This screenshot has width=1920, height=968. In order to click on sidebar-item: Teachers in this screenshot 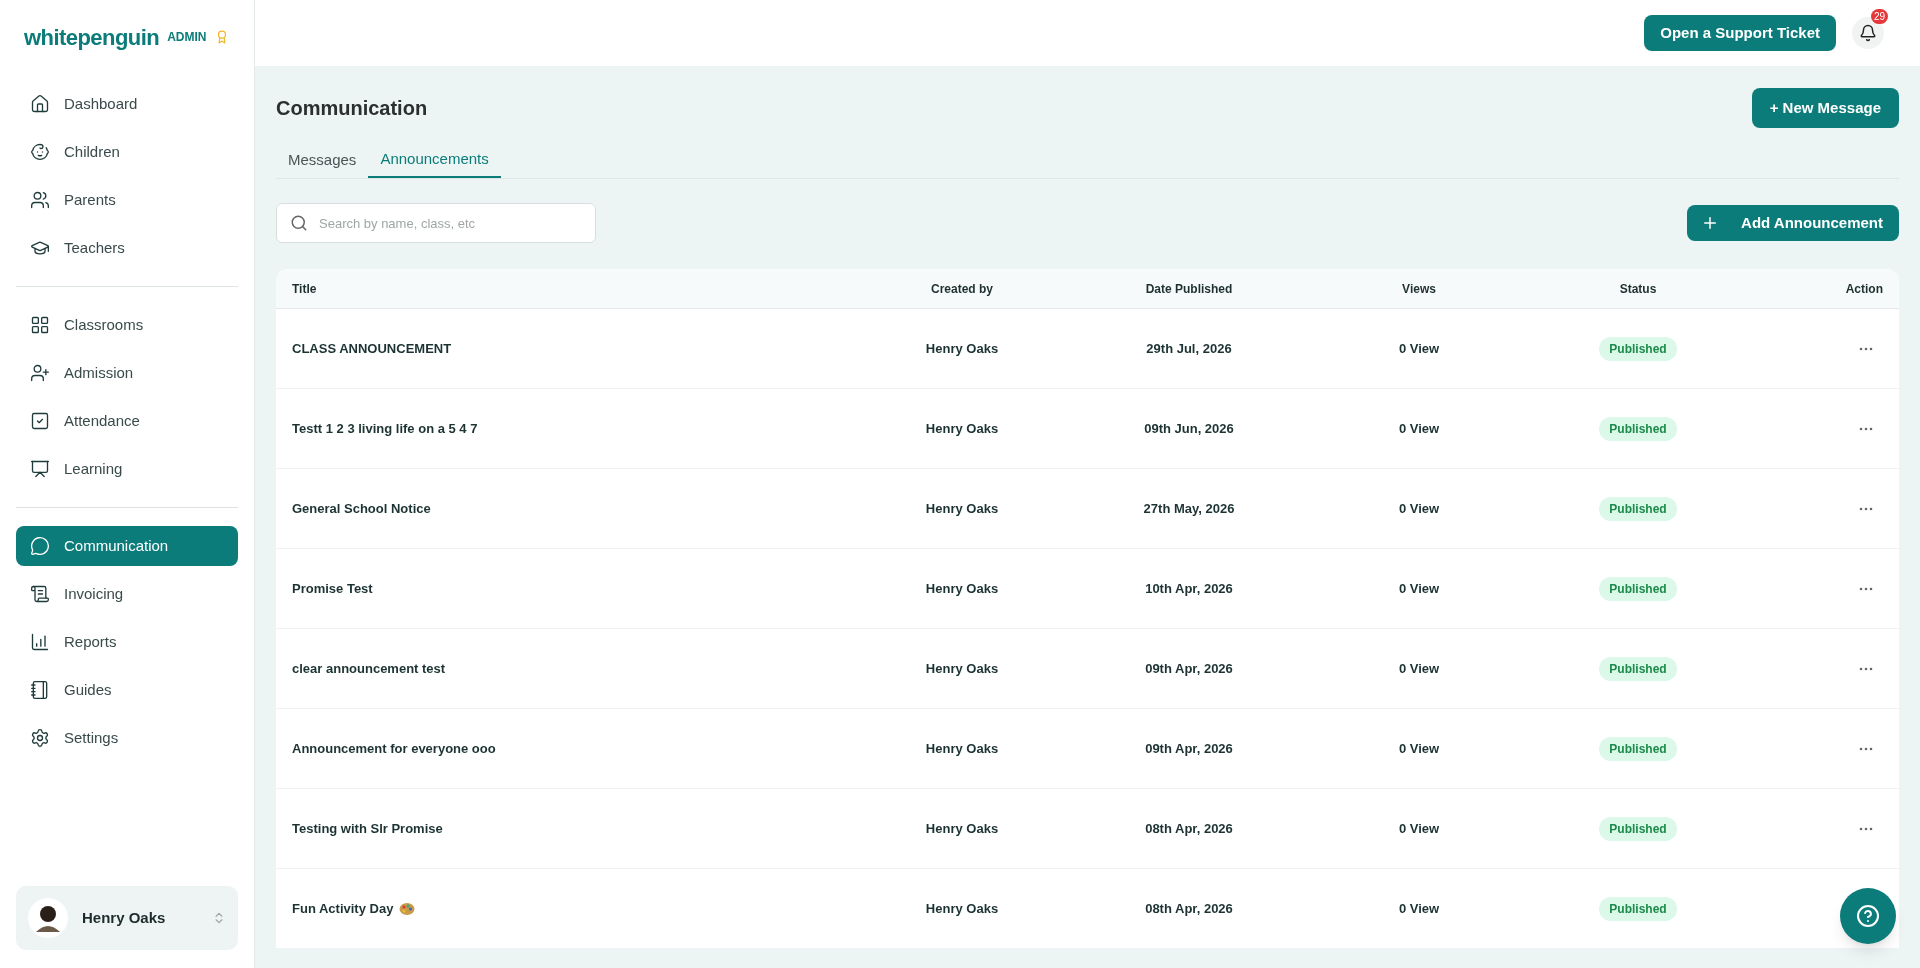, I will do `click(127, 248)`.